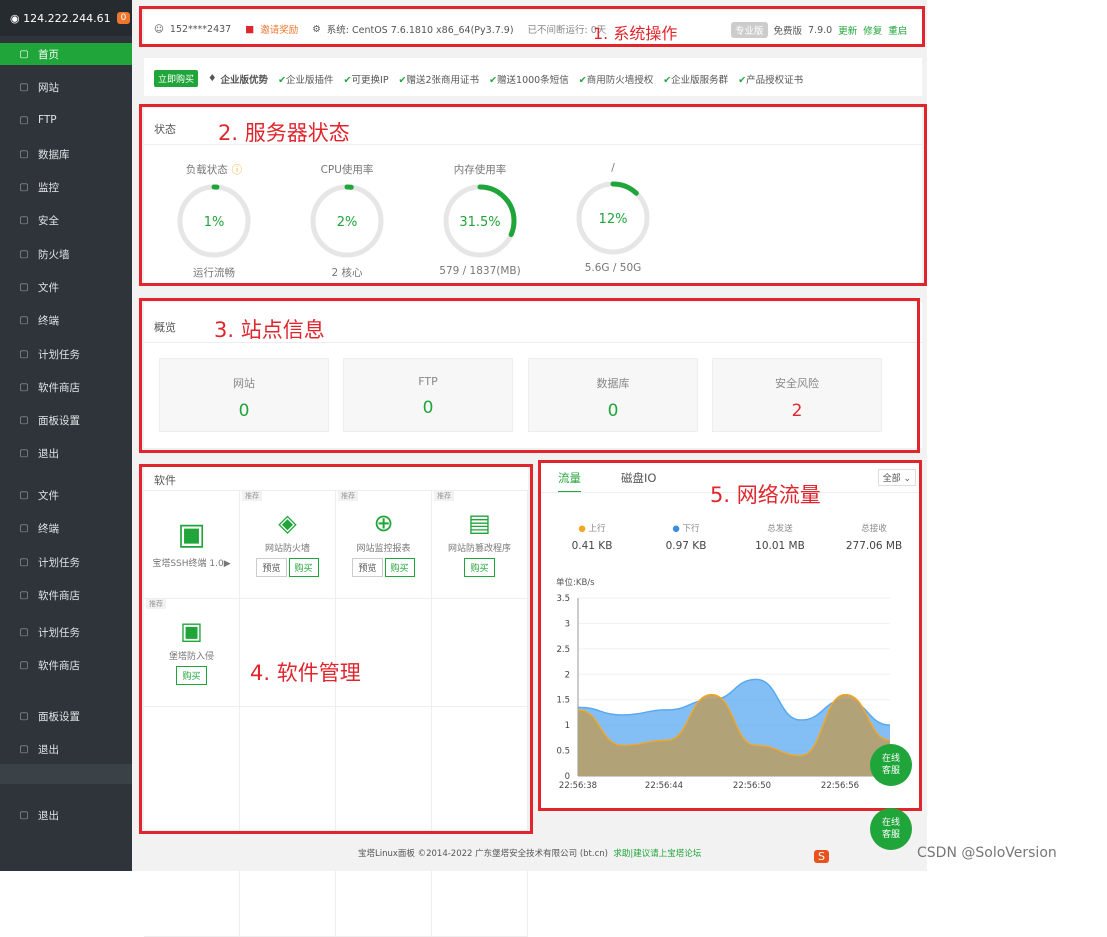  I want to click on user-icon: ☺, so click(159, 29).